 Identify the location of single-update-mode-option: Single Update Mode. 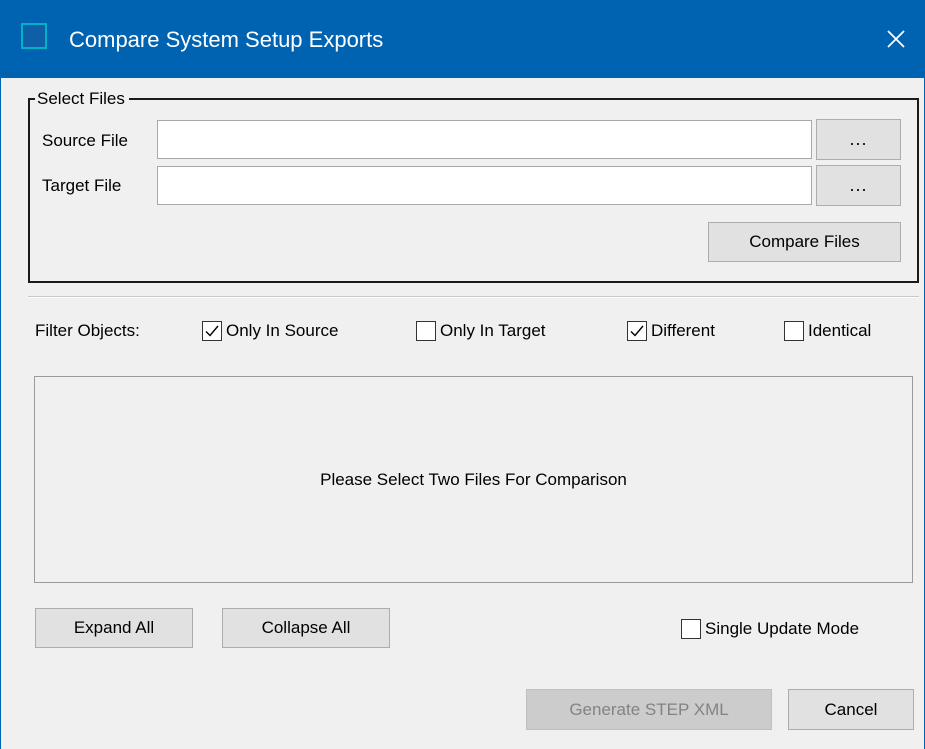
(770, 629).